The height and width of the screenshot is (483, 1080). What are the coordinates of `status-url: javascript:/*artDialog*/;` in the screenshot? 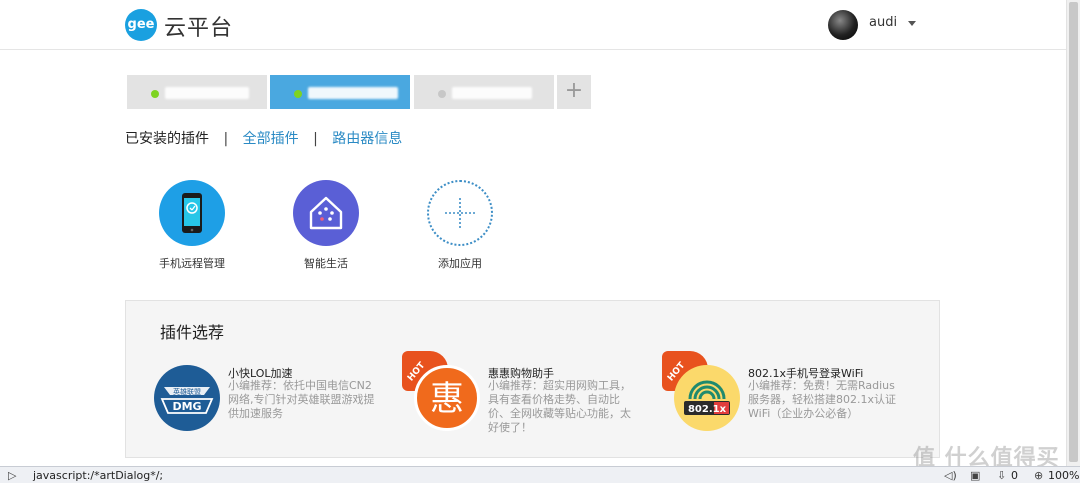 It's located at (98, 475).